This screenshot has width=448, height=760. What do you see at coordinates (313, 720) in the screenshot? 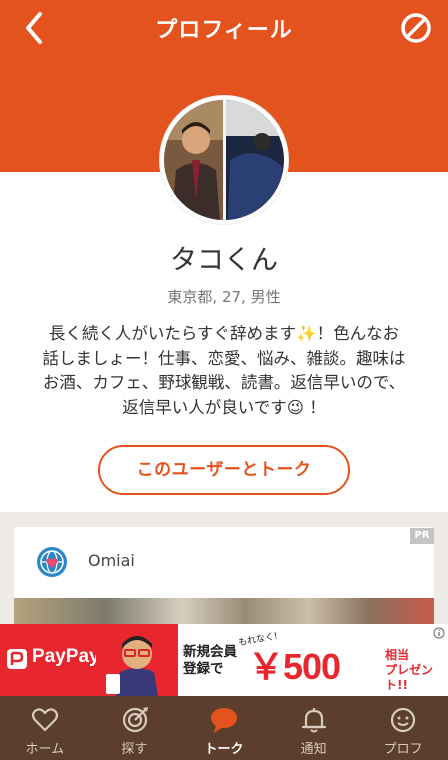
I see `bell-icon` at bounding box center [313, 720].